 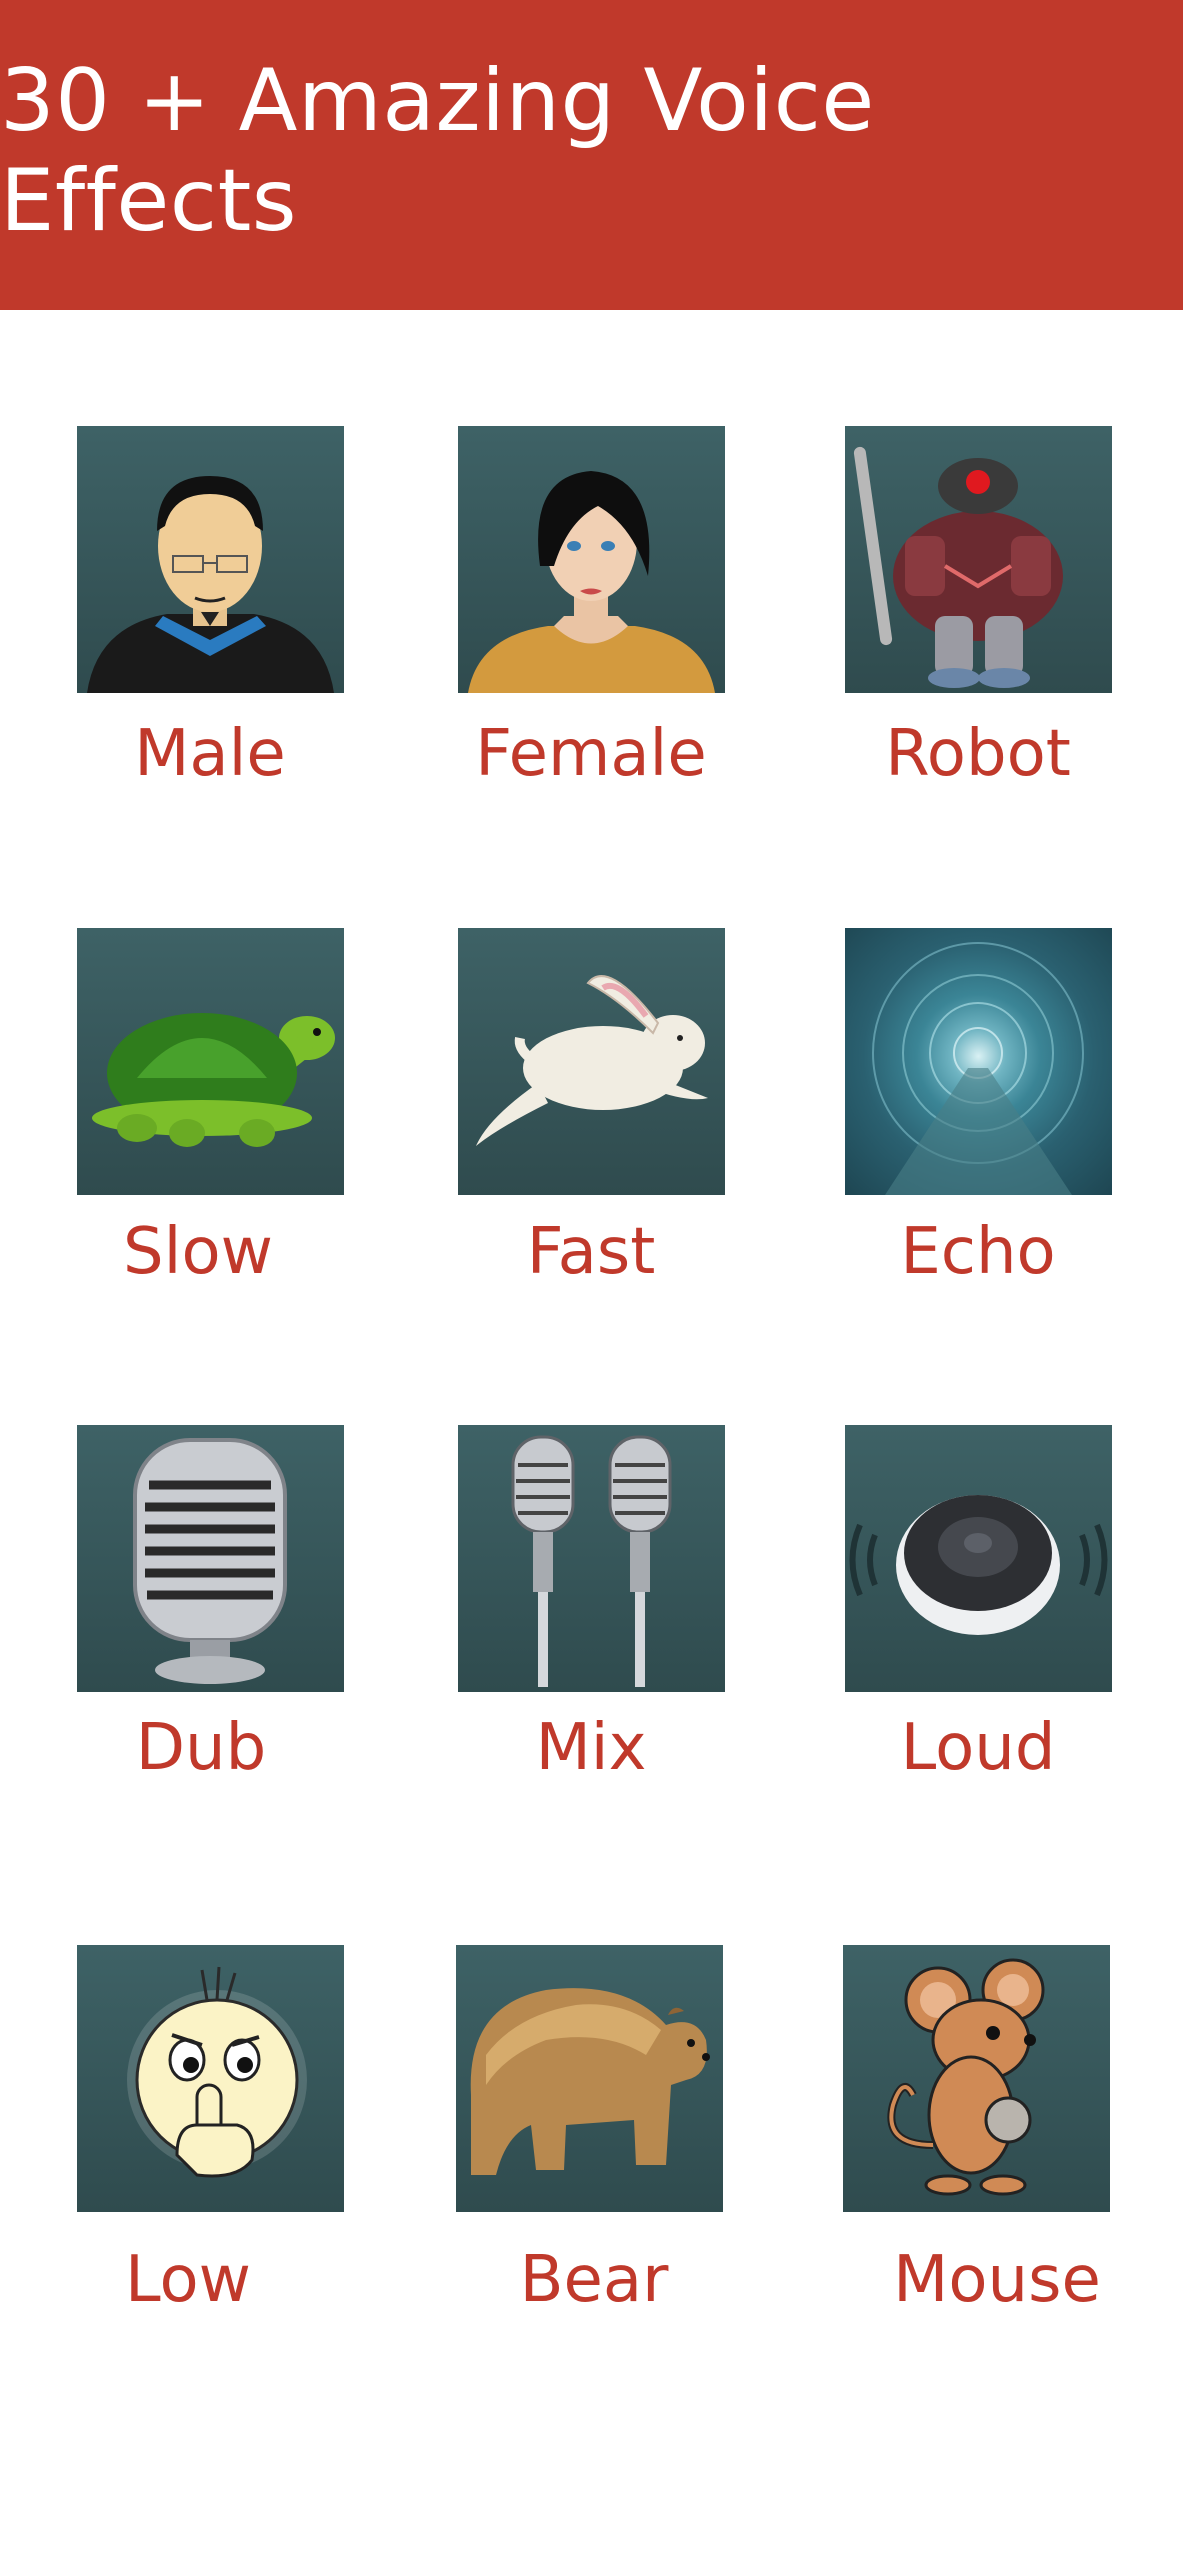 I want to click on mouse-icon, so click(x=966, y=2077).